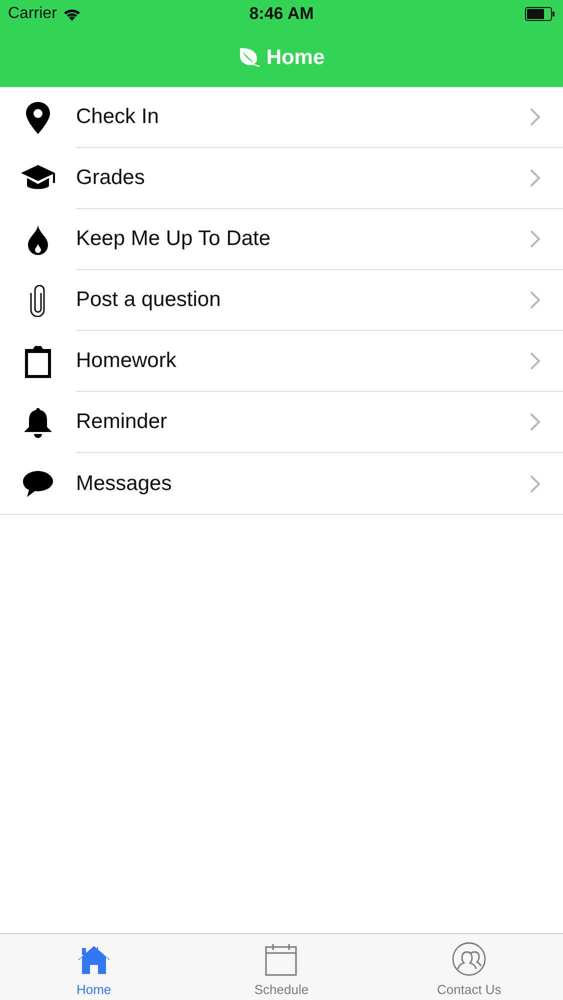 Image resolution: width=563 pixels, height=1000 pixels. What do you see at coordinates (281, 14) in the screenshot?
I see `status-time: 8:46 AM` at bounding box center [281, 14].